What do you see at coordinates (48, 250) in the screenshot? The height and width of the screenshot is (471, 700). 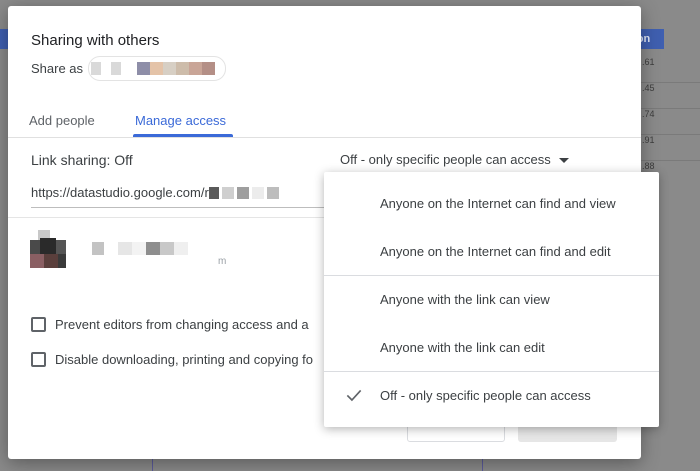 I see `avatar` at bounding box center [48, 250].